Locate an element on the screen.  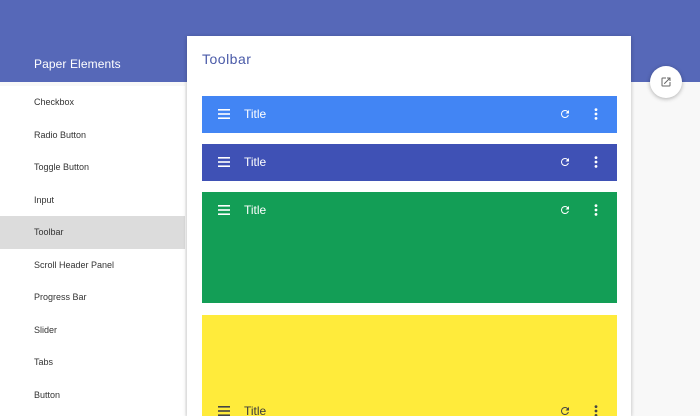
sidebar-item-slider: Slider is located at coordinates (92, 330).